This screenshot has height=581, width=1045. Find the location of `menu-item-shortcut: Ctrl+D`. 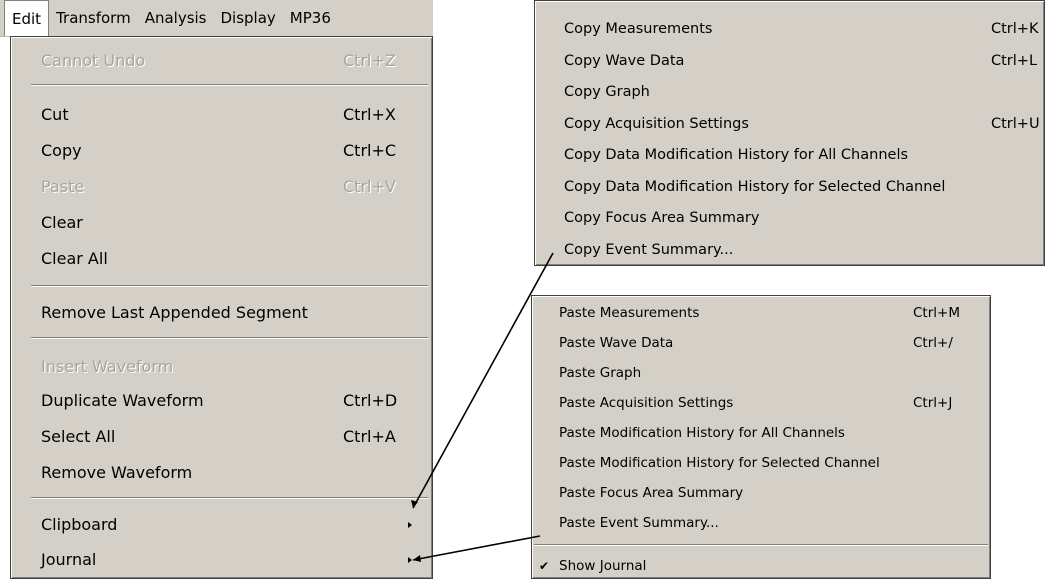

menu-item-shortcut: Ctrl+D is located at coordinates (370, 400).